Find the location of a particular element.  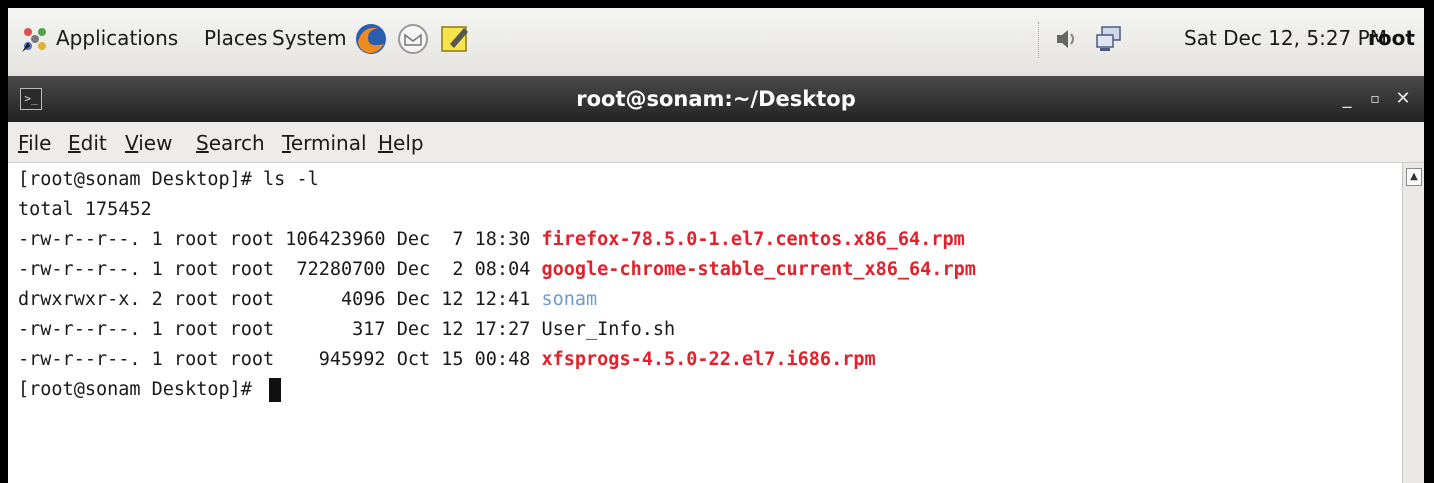

entry-name: User_Info.sh is located at coordinates (608, 329).